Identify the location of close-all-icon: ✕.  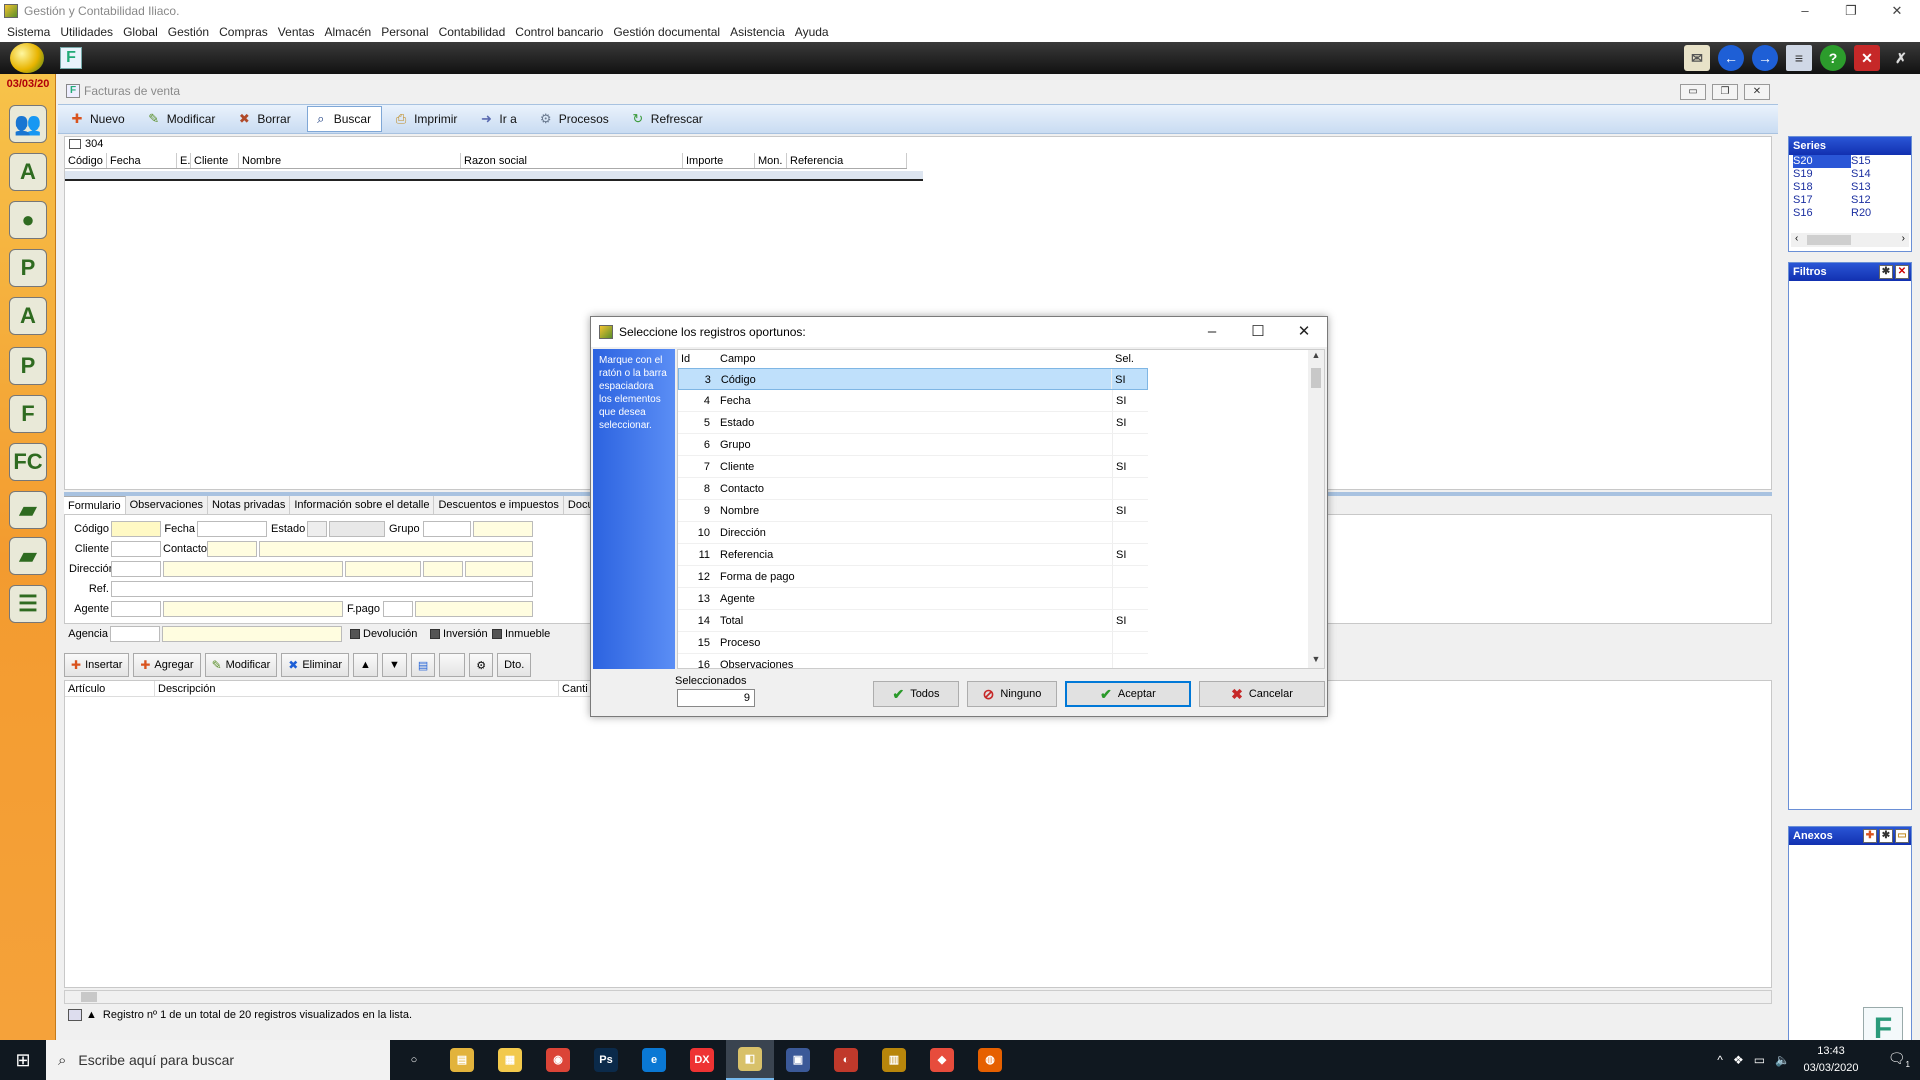
(1867, 58).